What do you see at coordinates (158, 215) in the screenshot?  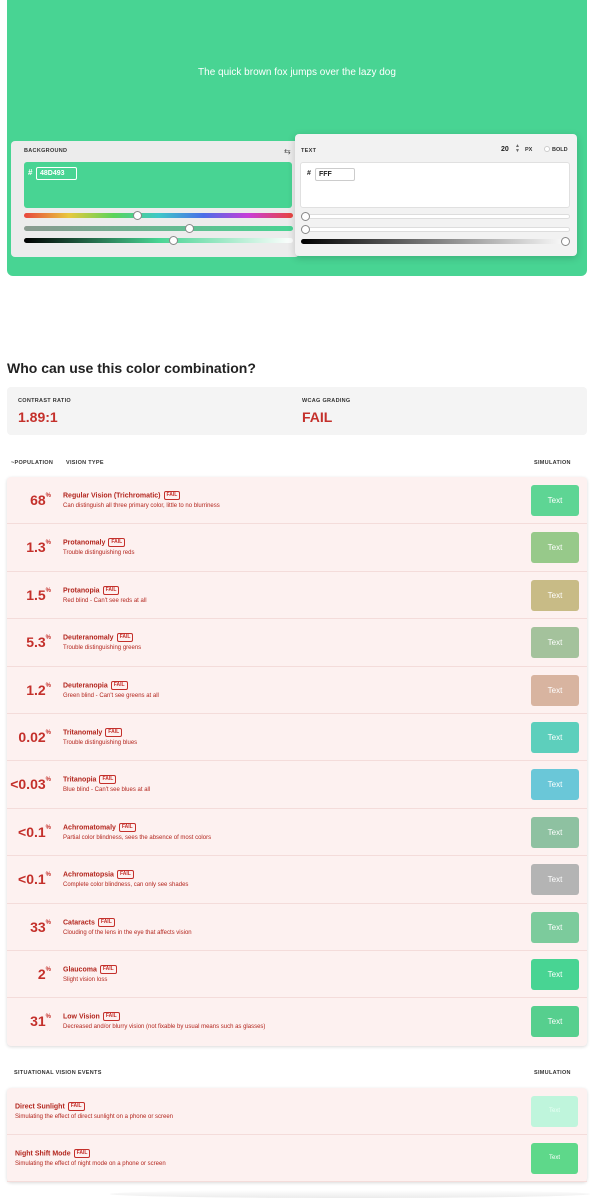 I see `hue-slider` at bounding box center [158, 215].